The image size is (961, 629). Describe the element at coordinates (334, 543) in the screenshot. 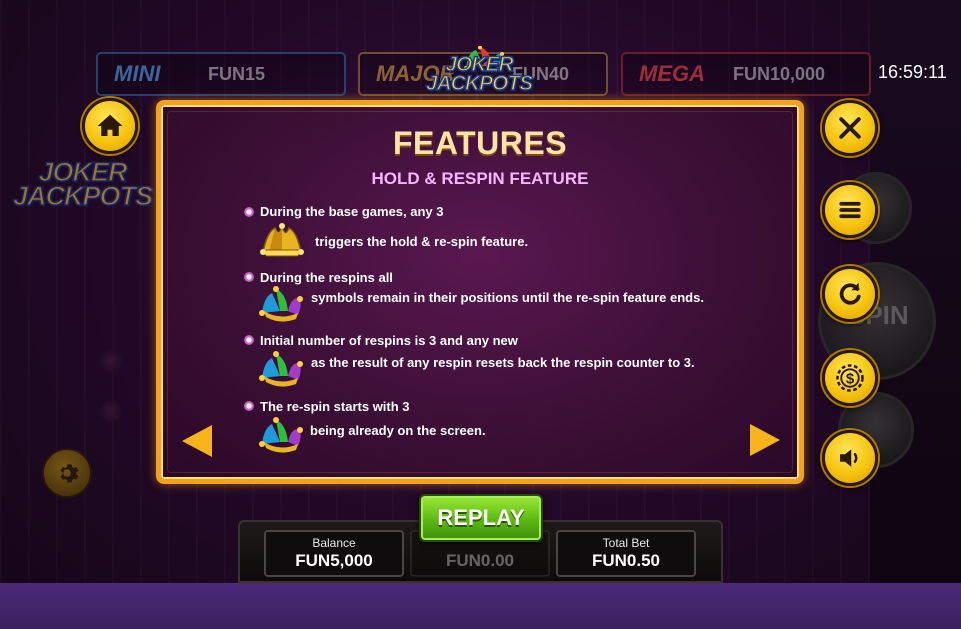

I see `balance-label: Balance` at that location.